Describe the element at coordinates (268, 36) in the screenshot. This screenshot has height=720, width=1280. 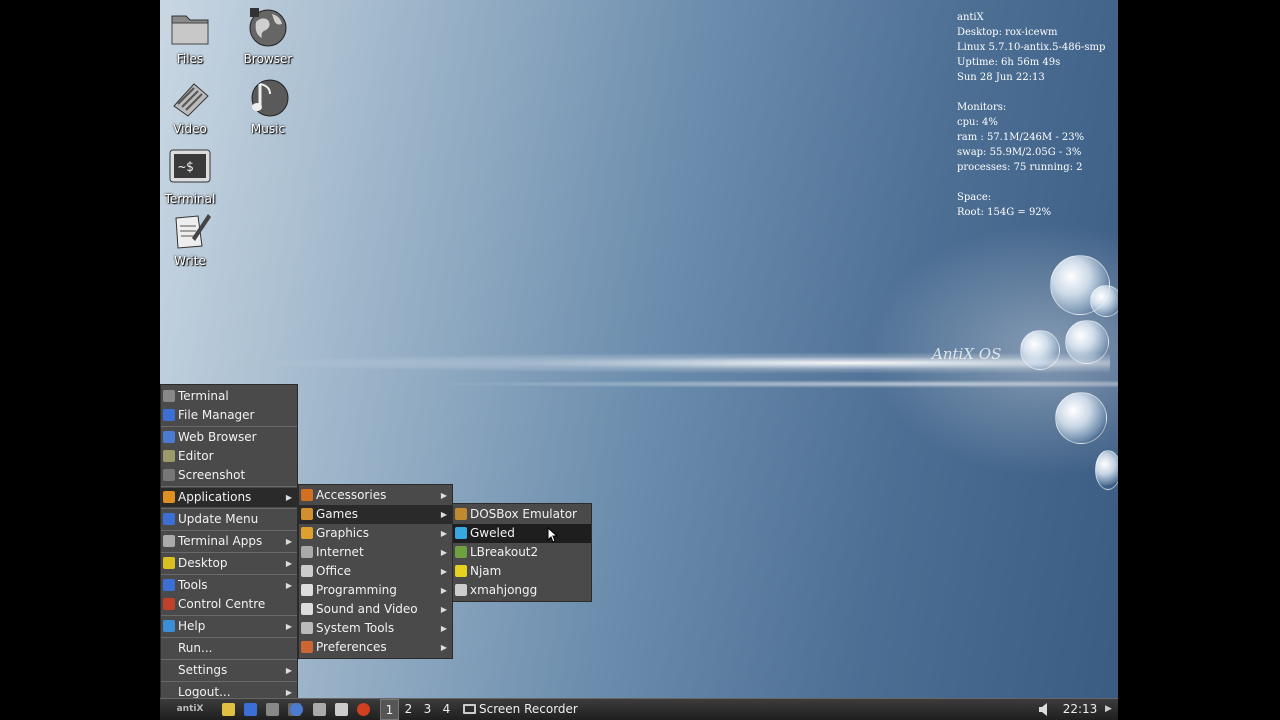
I see `desktop-icon-browser: Browser` at that location.